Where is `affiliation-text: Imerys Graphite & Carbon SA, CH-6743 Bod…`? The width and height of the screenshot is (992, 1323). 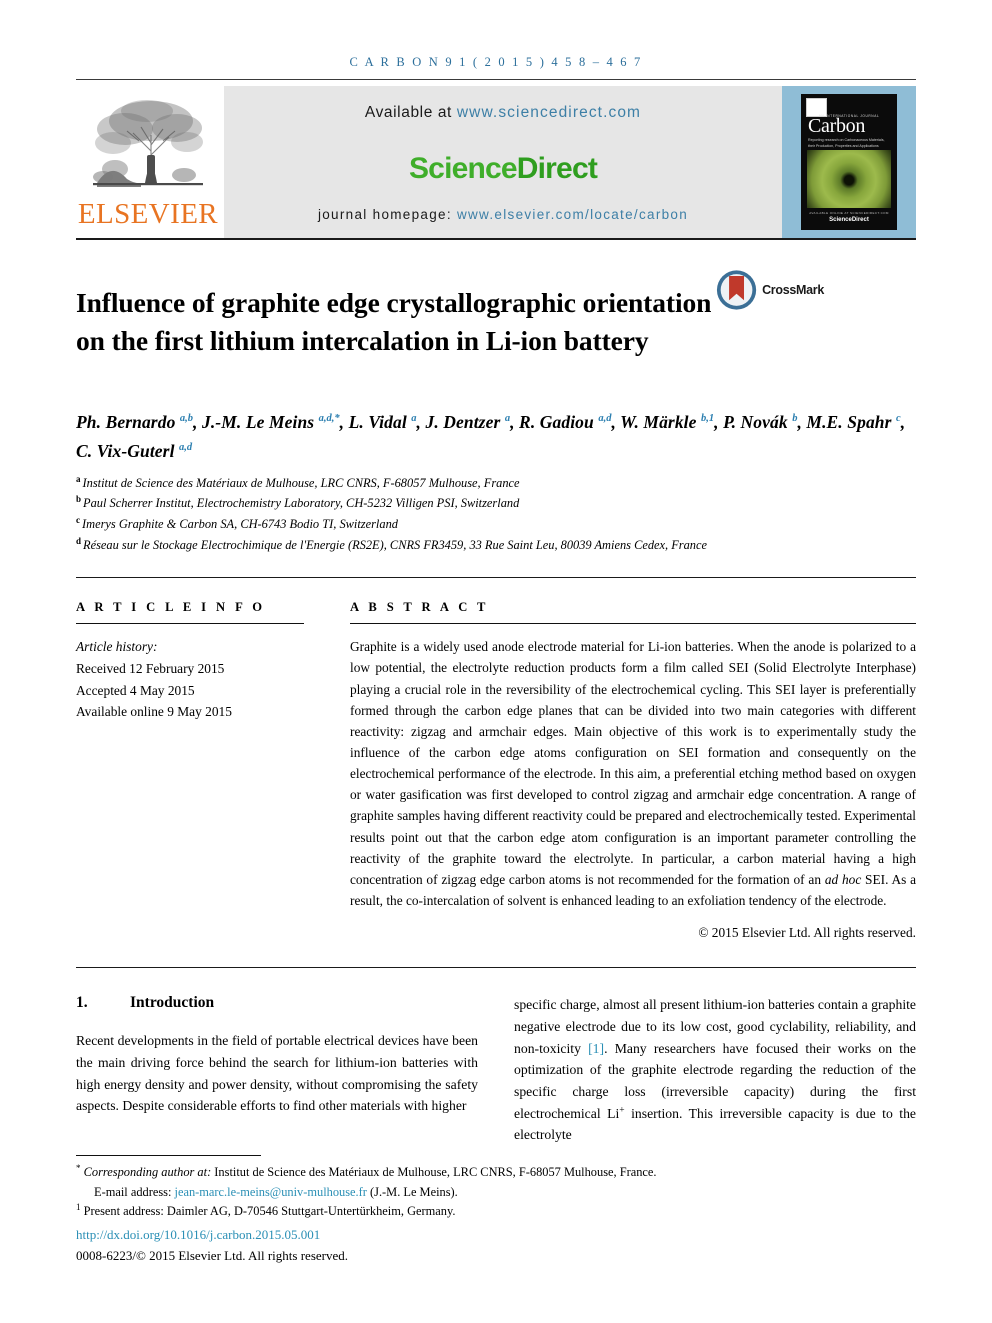
affiliation-text: Imerys Graphite & Carbon SA, CH-6743 Bod… is located at coordinates (240, 524).